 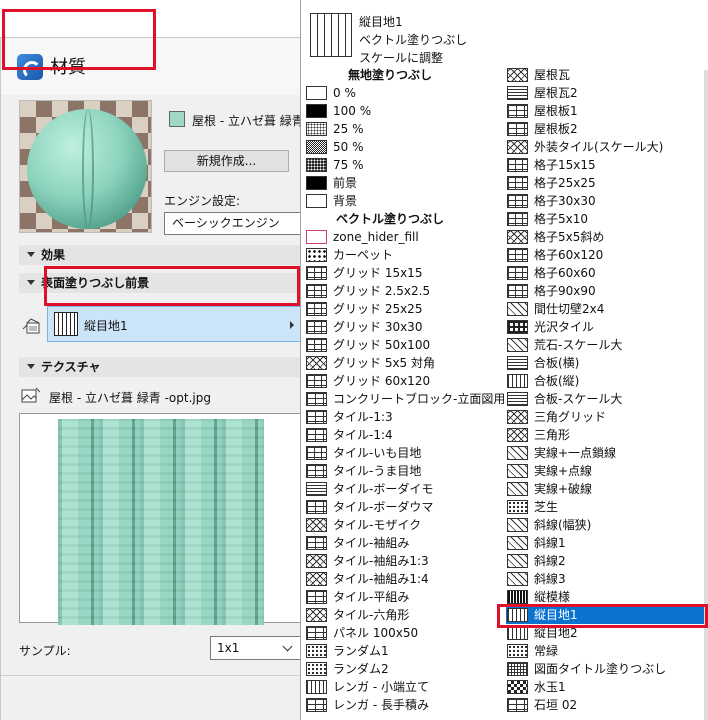 I want to click on pattern-list-item: タイル-袖組み1:3, so click(x=405, y=561).